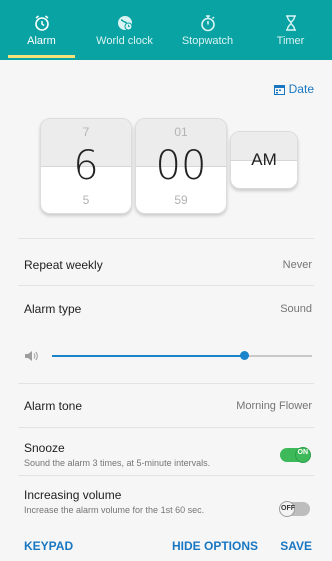  Describe the element at coordinates (31, 356) in the screenshot. I see `speaker-icon` at that location.